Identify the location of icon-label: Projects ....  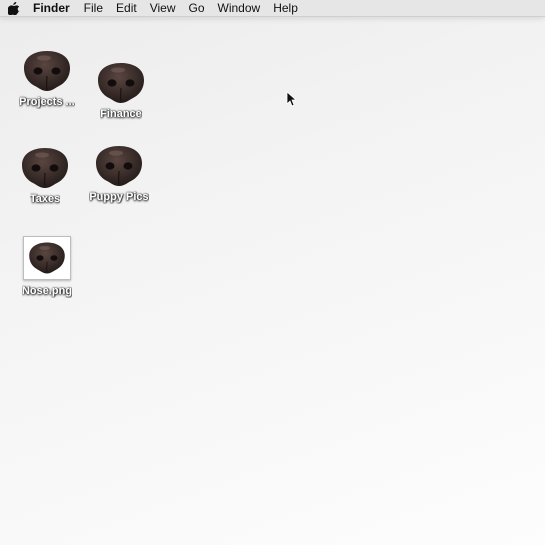
(47, 102).